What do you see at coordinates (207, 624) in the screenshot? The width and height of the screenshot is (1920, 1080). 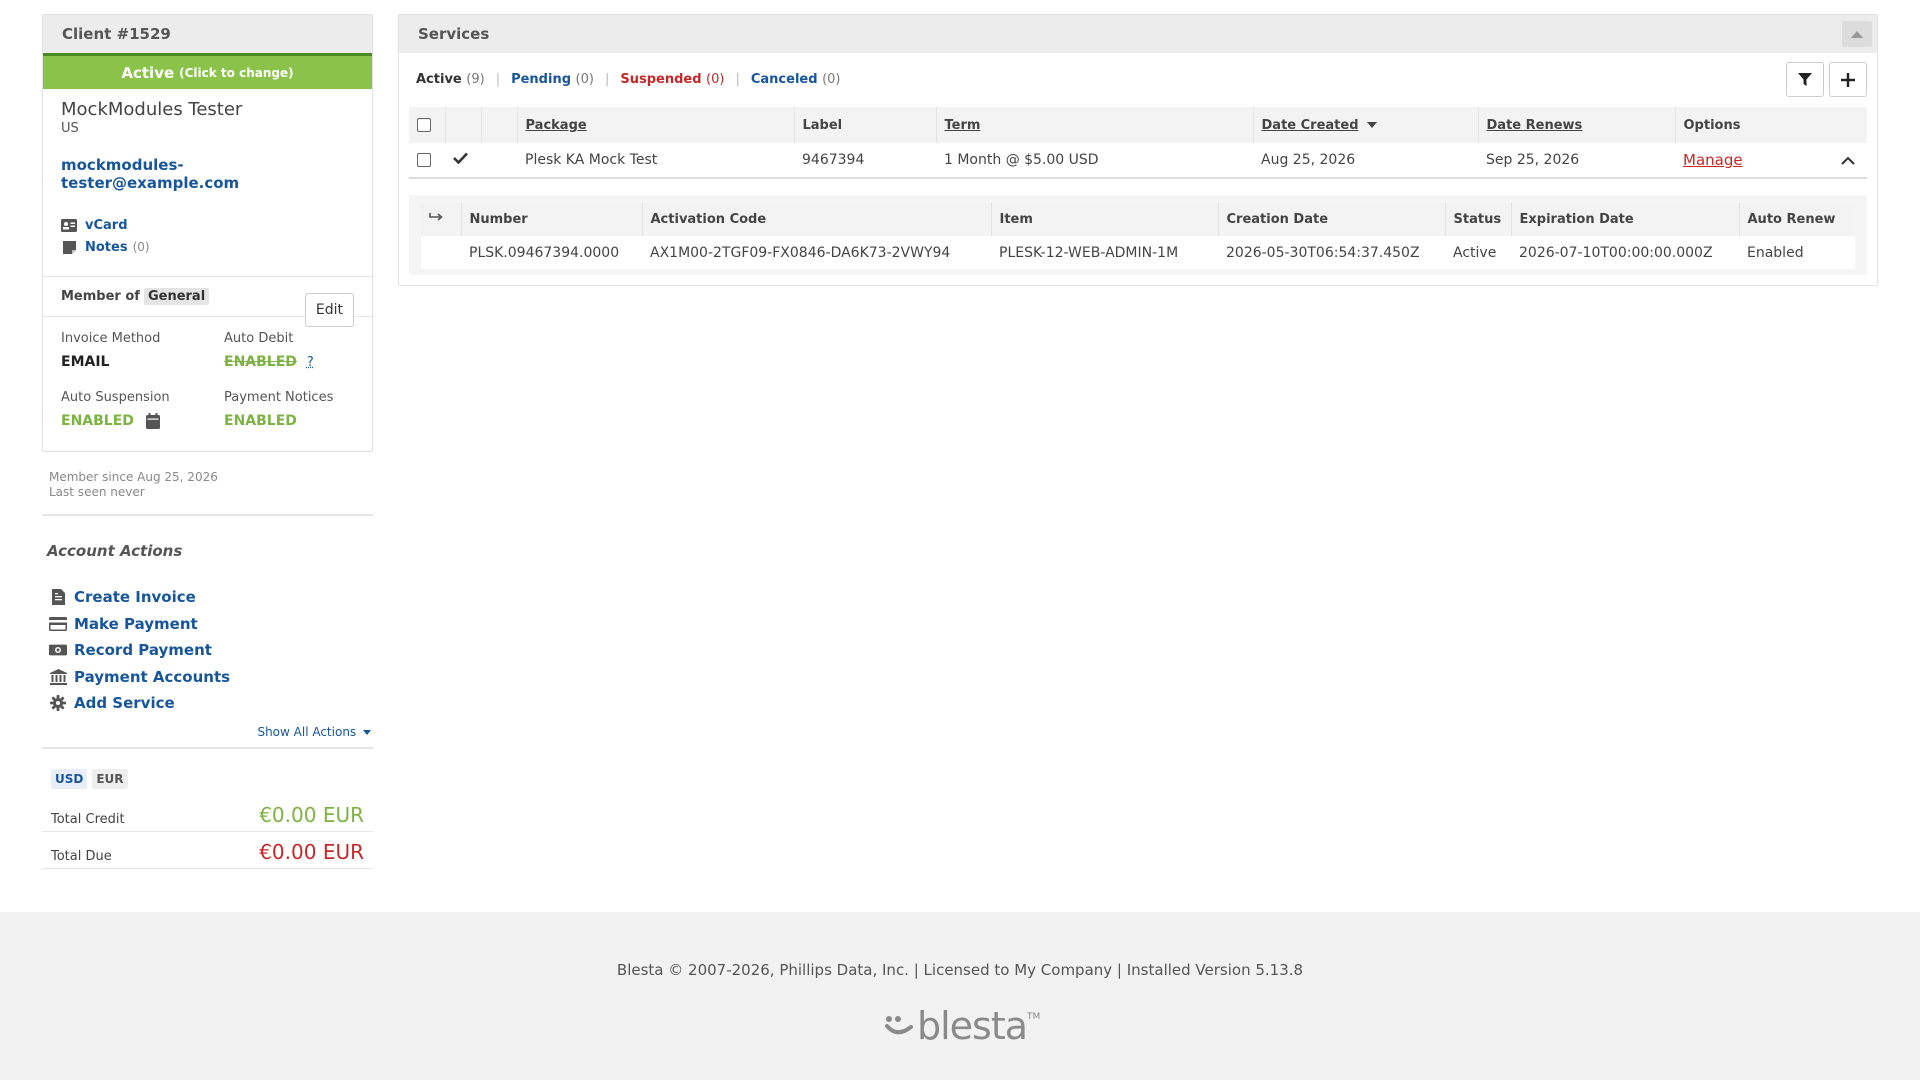 I see `action-make-payment: Make Payment` at bounding box center [207, 624].